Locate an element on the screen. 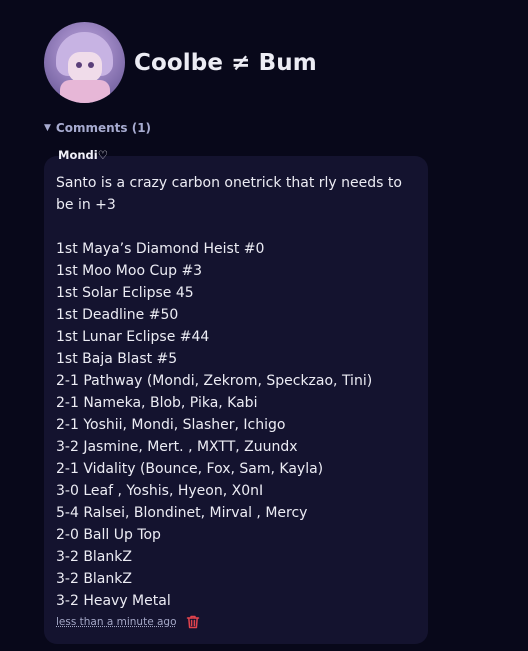  avatar-face is located at coordinates (85, 67).